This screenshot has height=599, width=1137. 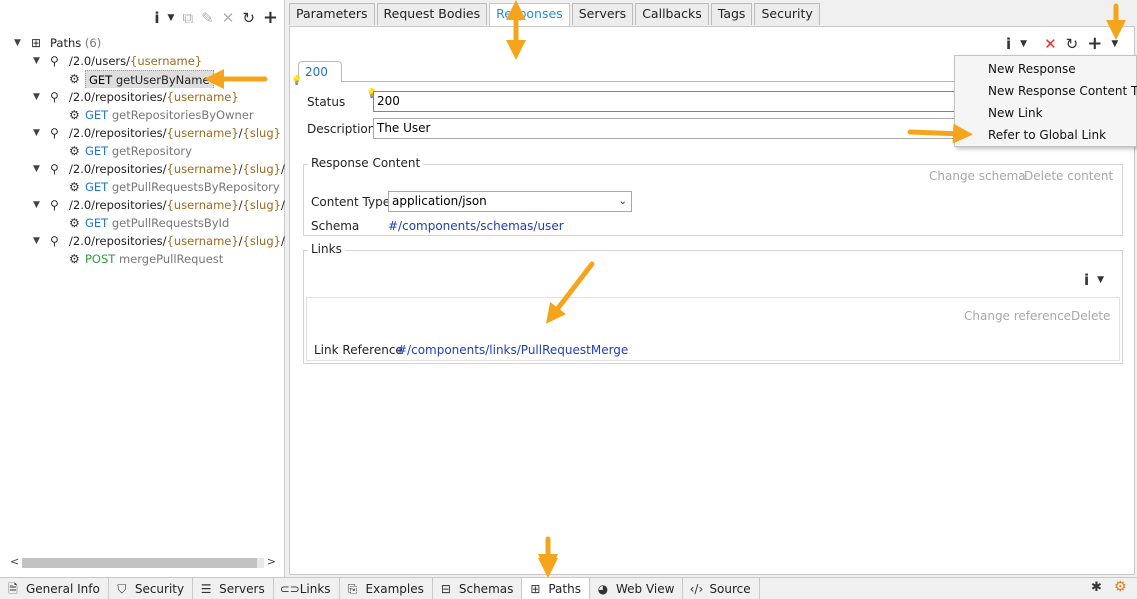 What do you see at coordinates (940, 133) in the screenshot?
I see `arrow-refer-global` at bounding box center [940, 133].